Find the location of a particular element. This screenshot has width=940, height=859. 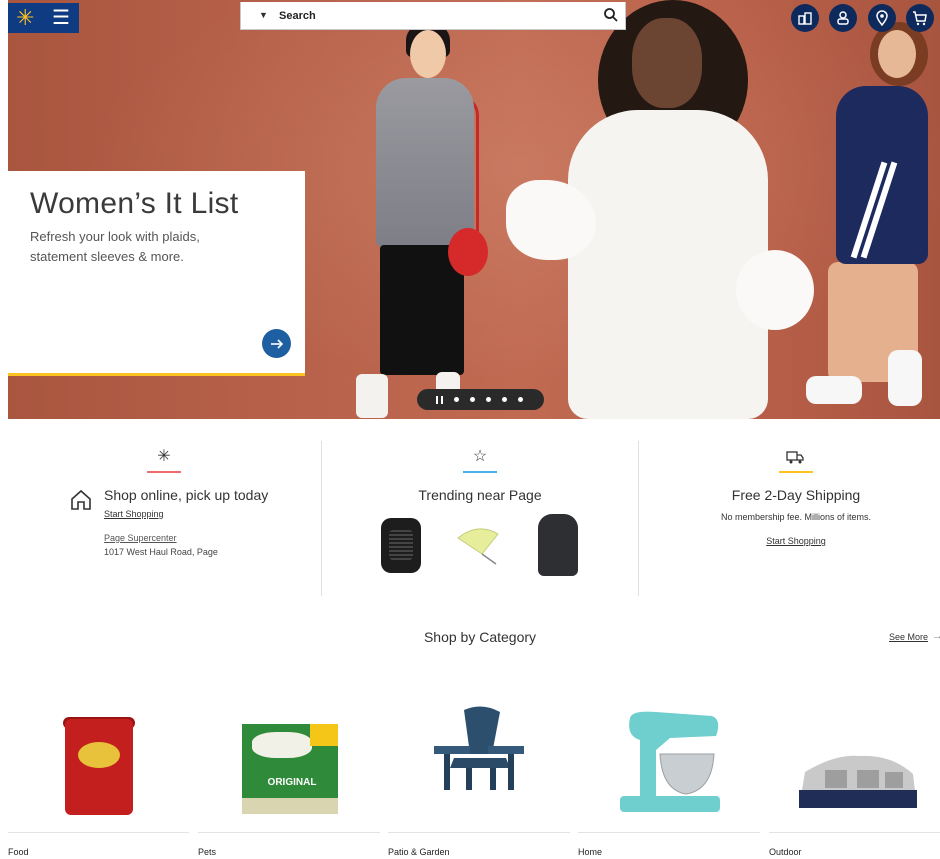

hero-arrow-button is located at coordinates (276, 343).